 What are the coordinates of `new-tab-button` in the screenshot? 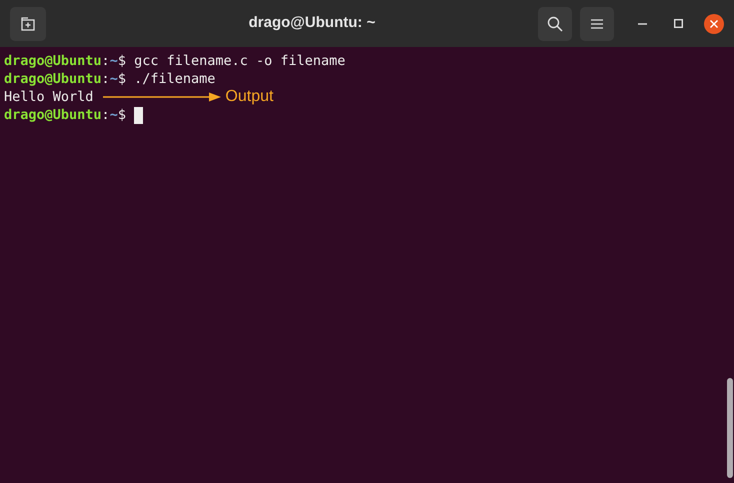 It's located at (28, 23).